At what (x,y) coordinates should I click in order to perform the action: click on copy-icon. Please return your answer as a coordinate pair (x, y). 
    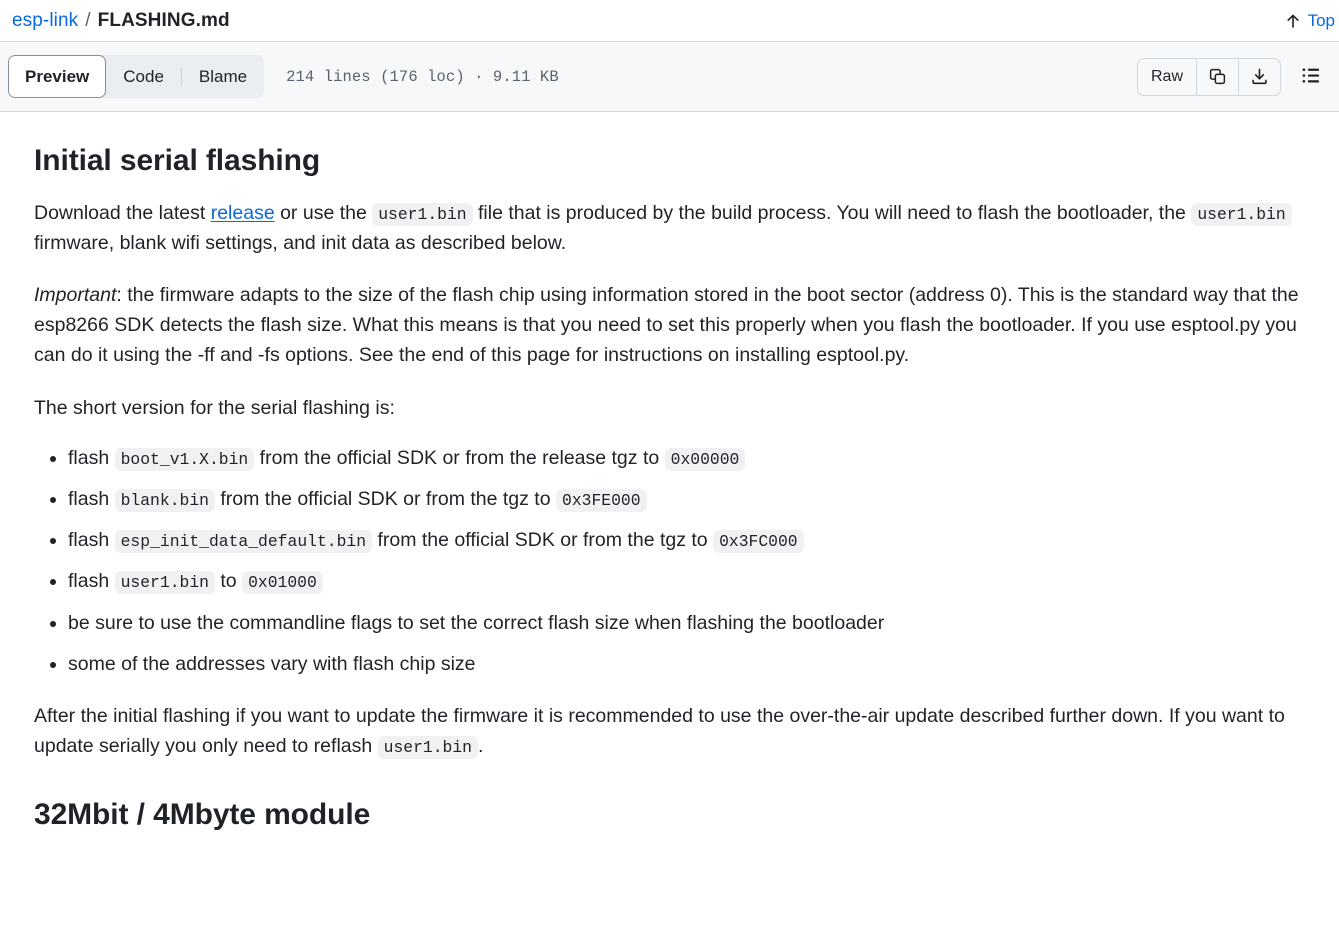
    Looking at the image, I should click on (1217, 76).